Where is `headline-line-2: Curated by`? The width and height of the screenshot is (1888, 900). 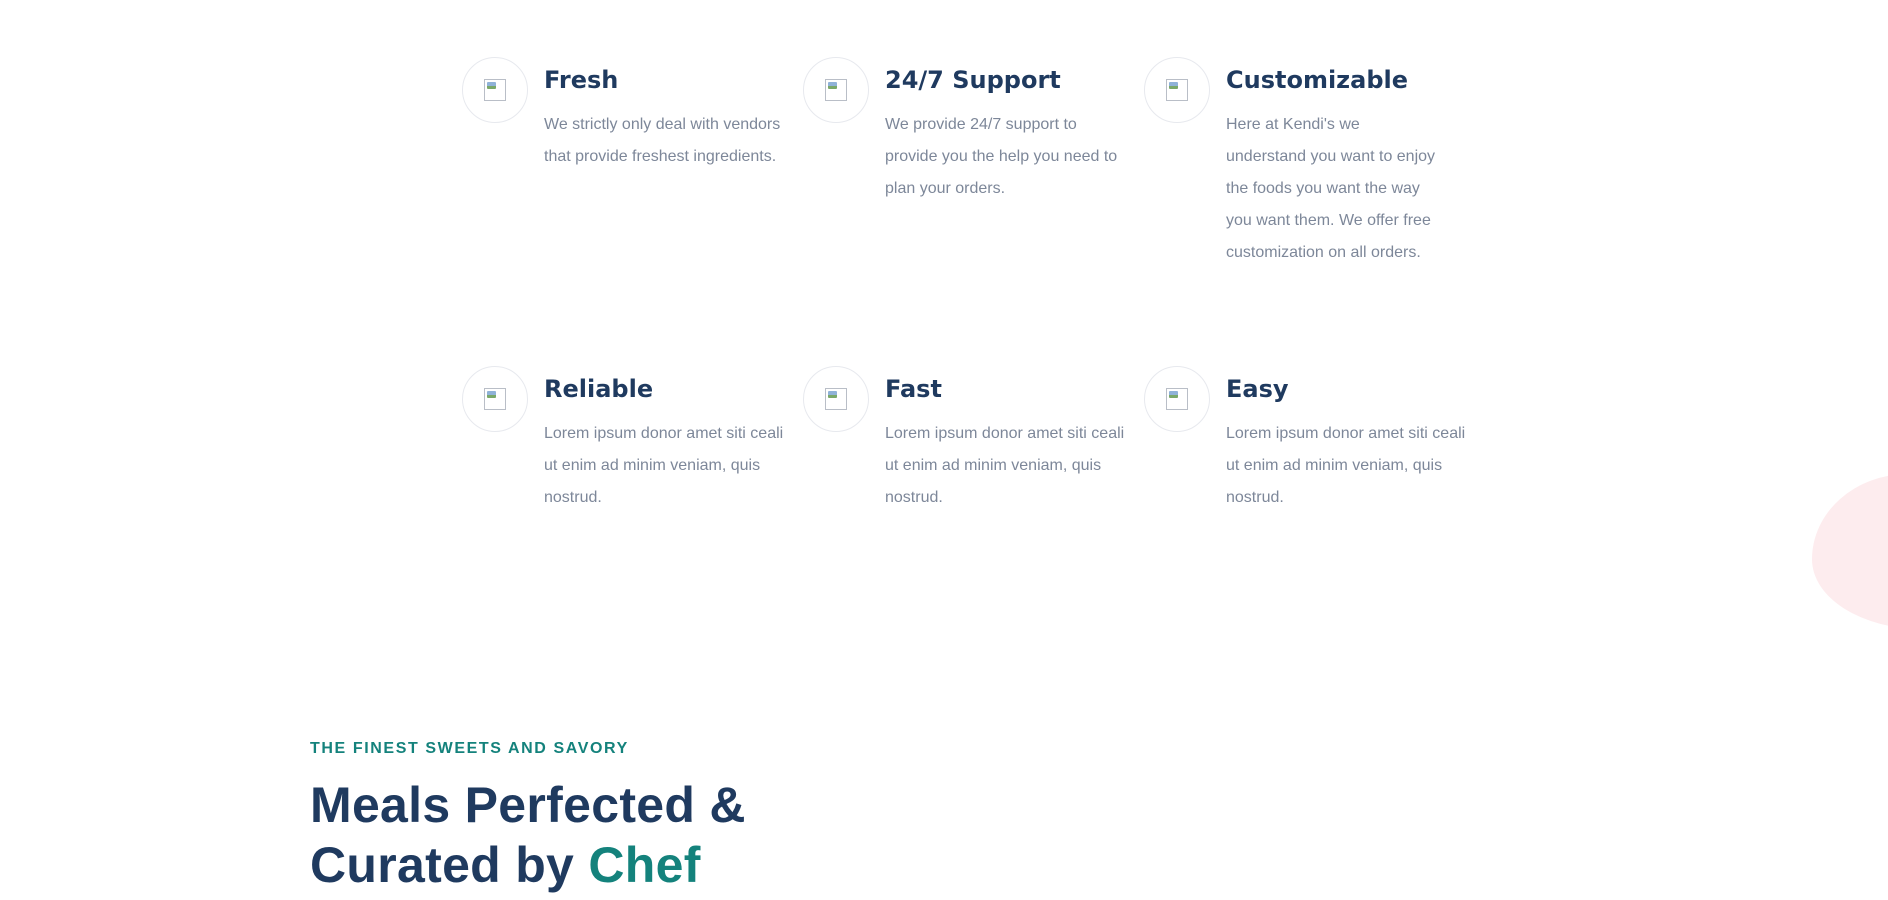 headline-line-2: Curated by is located at coordinates (449, 865).